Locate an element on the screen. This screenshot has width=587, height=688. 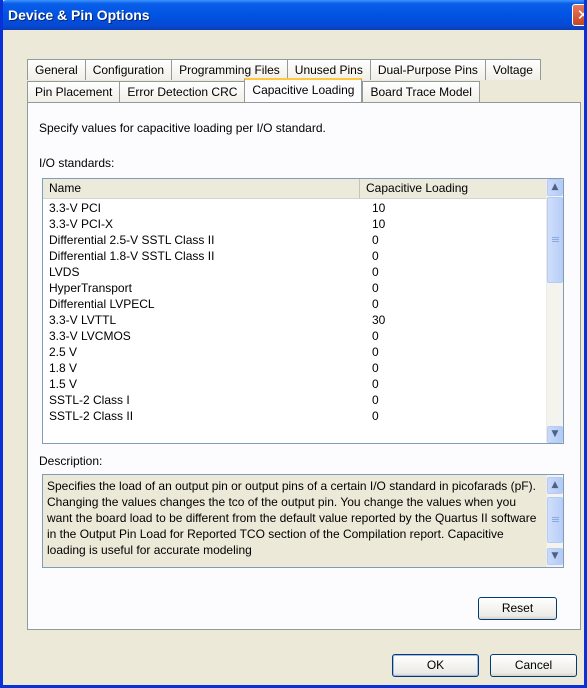
table-row: 3.3-V PCI-X 10 is located at coordinates (295, 224).